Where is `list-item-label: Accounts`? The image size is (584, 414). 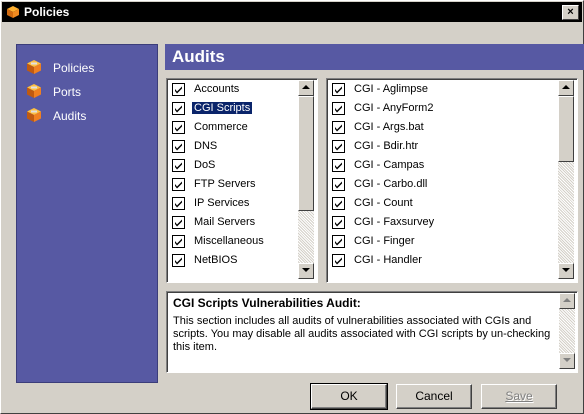 list-item-label: Accounts is located at coordinates (217, 89).